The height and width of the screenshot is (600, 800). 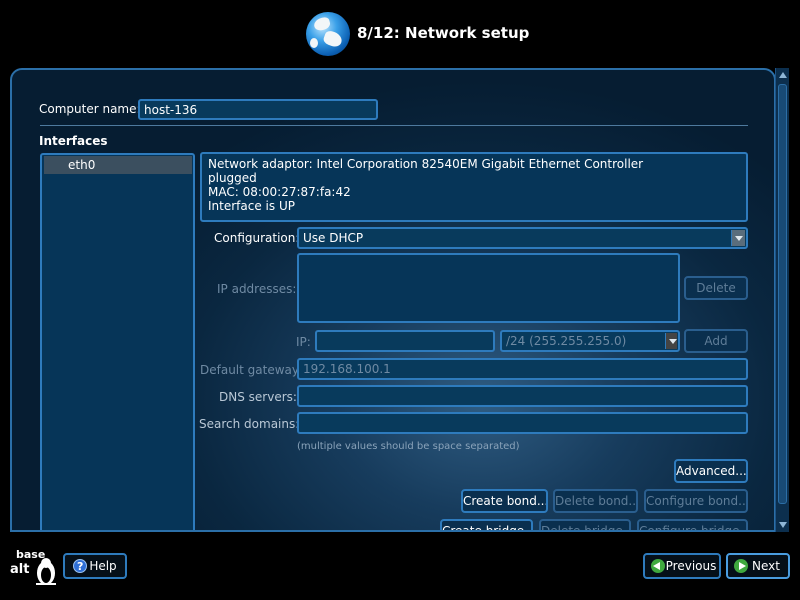 What do you see at coordinates (251, 370) in the screenshot?
I see `default-gateway-label: Default gateway:` at bounding box center [251, 370].